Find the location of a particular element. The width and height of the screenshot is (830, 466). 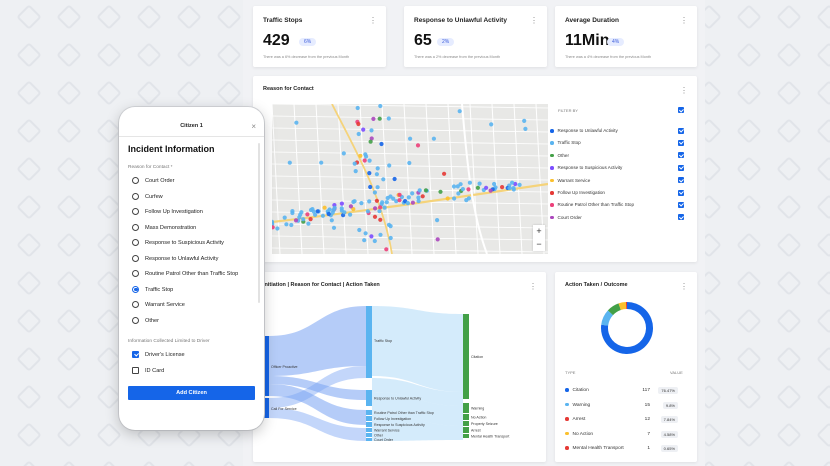

kpi-title: Average Duration is located at coordinates (592, 20).